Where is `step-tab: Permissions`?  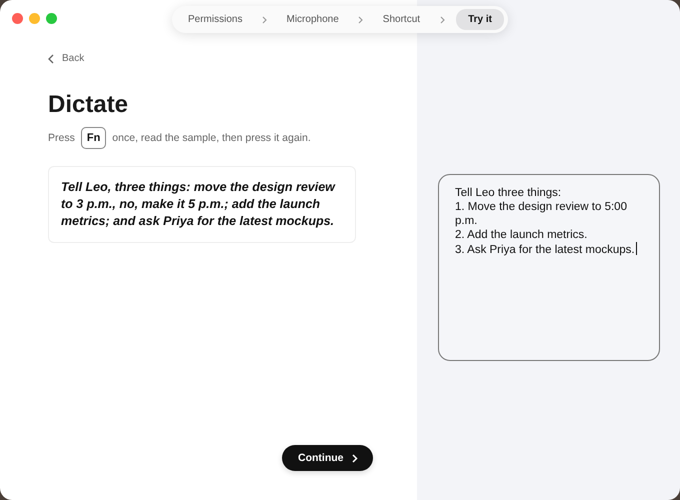
step-tab: Permissions is located at coordinates (215, 19).